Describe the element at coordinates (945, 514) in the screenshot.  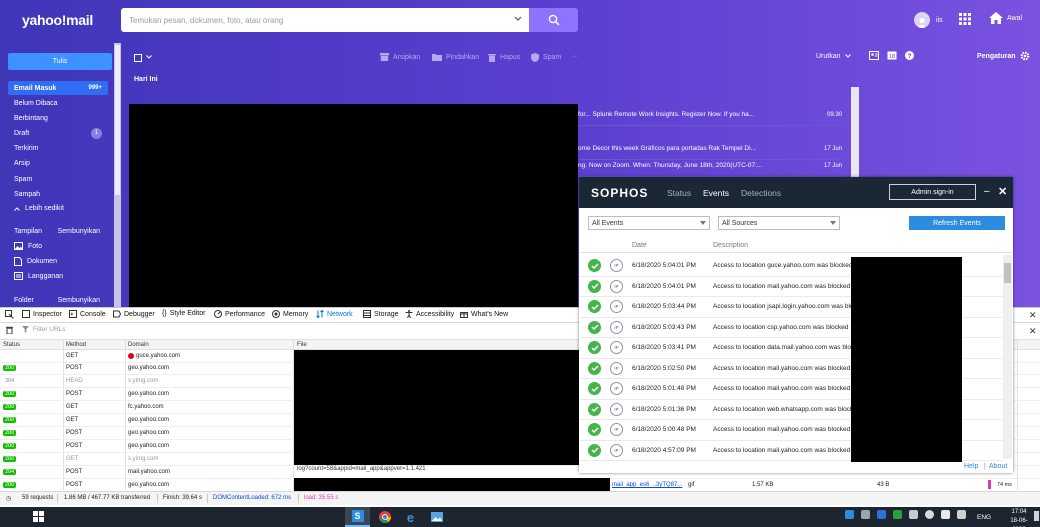
I see `volume-icon` at that location.